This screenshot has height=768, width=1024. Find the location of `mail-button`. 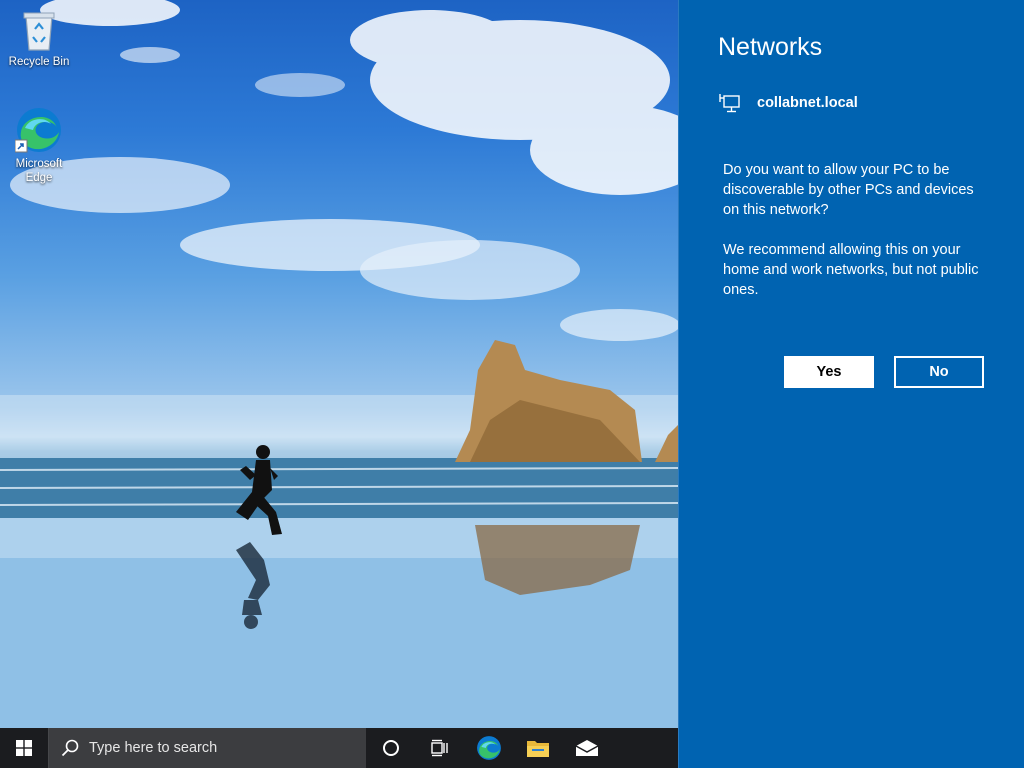

mail-button is located at coordinates (586, 748).